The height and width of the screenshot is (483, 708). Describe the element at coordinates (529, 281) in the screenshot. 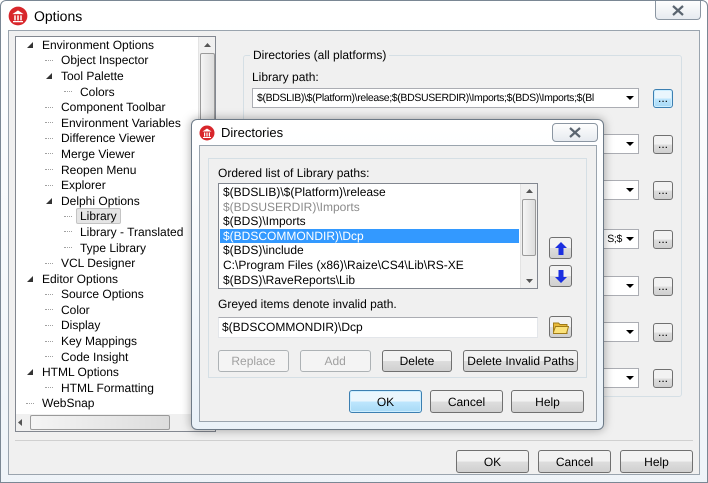

I see `scroll-down-icon` at that location.